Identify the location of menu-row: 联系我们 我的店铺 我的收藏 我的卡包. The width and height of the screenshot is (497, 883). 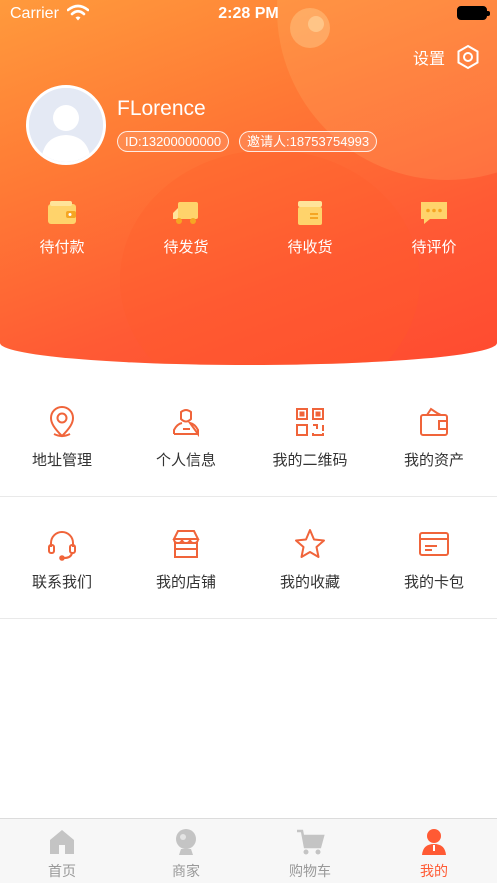
(248, 558).